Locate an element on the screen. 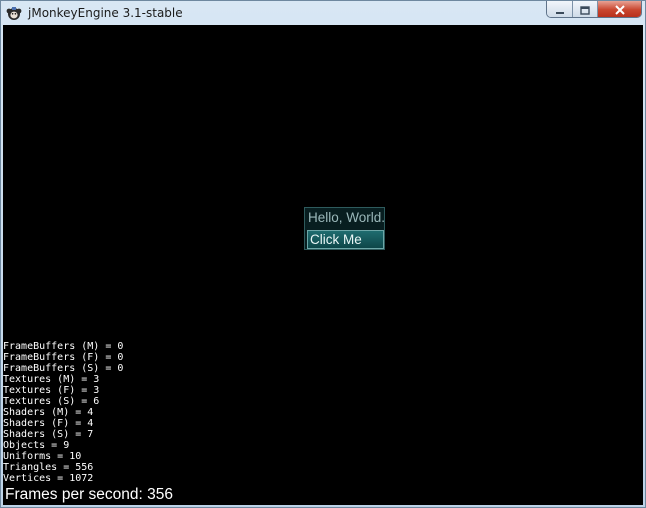  fps-counter: Frames per second: 356 is located at coordinates (89, 494).